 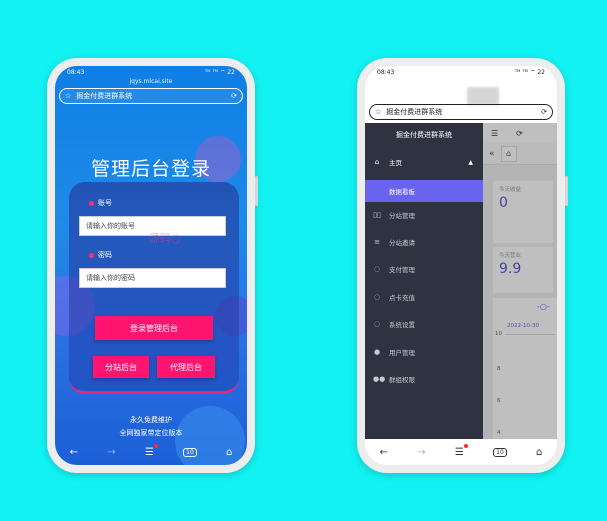 I want to click on sidebar-item-label: 分站管理, so click(x=402, y=216).